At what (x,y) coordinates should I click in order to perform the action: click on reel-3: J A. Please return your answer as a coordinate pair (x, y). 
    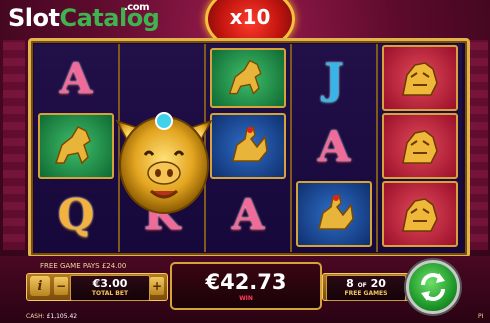
    Looking at the image, I should click on (248, 148).